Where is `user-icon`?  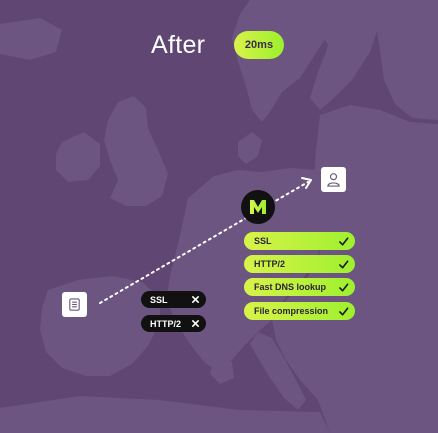 user-icon is located at coordinates (333, 180).